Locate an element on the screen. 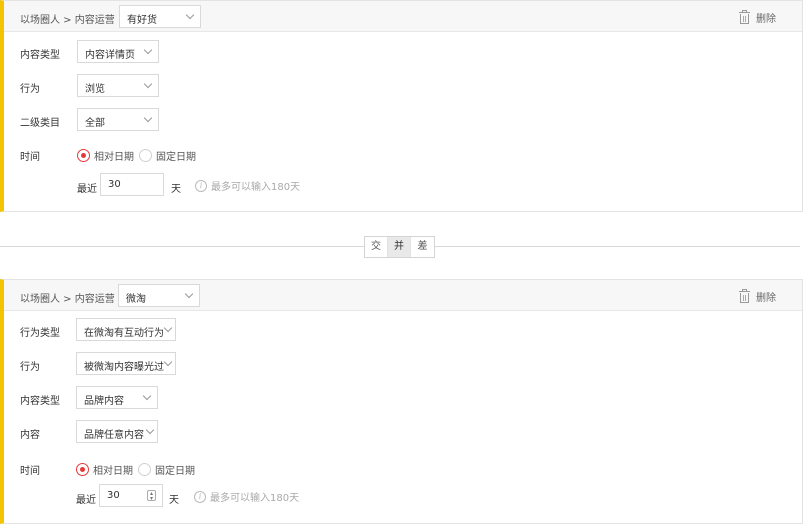 The image size is (804, 527). behavior-type-select: 在微淘有互动行为 is located at coordinates (126, 329).